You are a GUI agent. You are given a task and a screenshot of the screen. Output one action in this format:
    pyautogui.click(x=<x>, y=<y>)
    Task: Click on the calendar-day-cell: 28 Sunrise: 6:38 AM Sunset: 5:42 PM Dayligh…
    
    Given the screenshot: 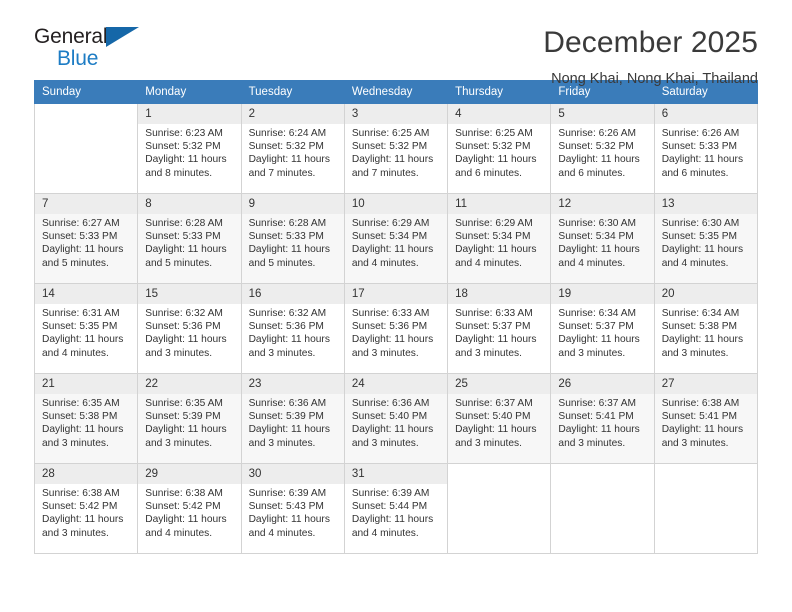 What is the action you would take?
    pyautogui.click(x=86, y=508)
    